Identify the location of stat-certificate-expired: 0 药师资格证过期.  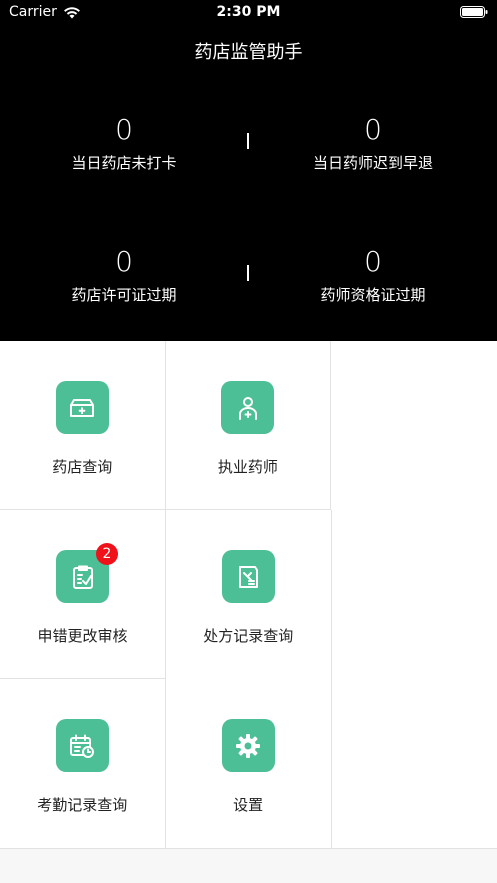
(373, 275).